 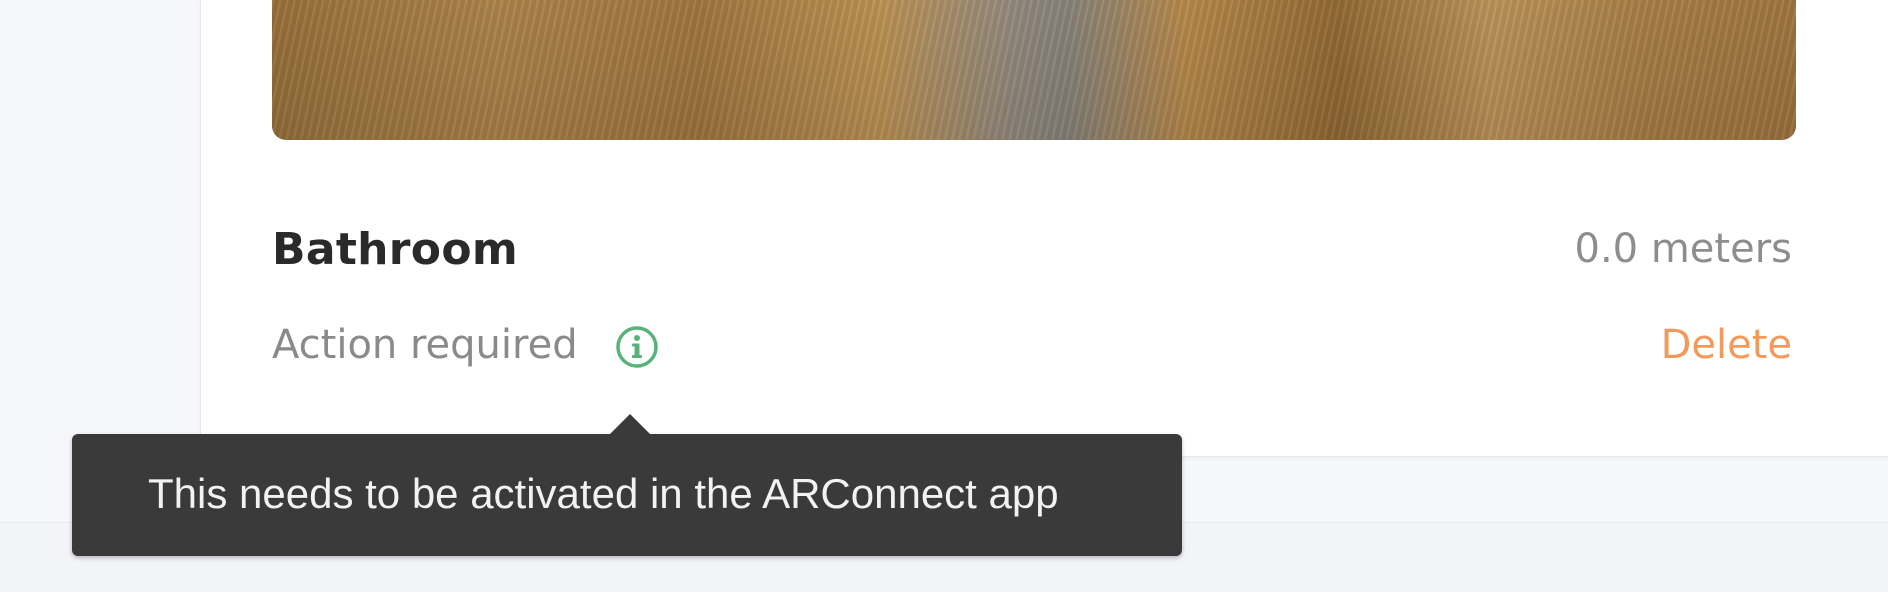 What do you see at coordinates (637, 347) in the screenshot?
I see `info-icon` at bounding box center [637, 347].